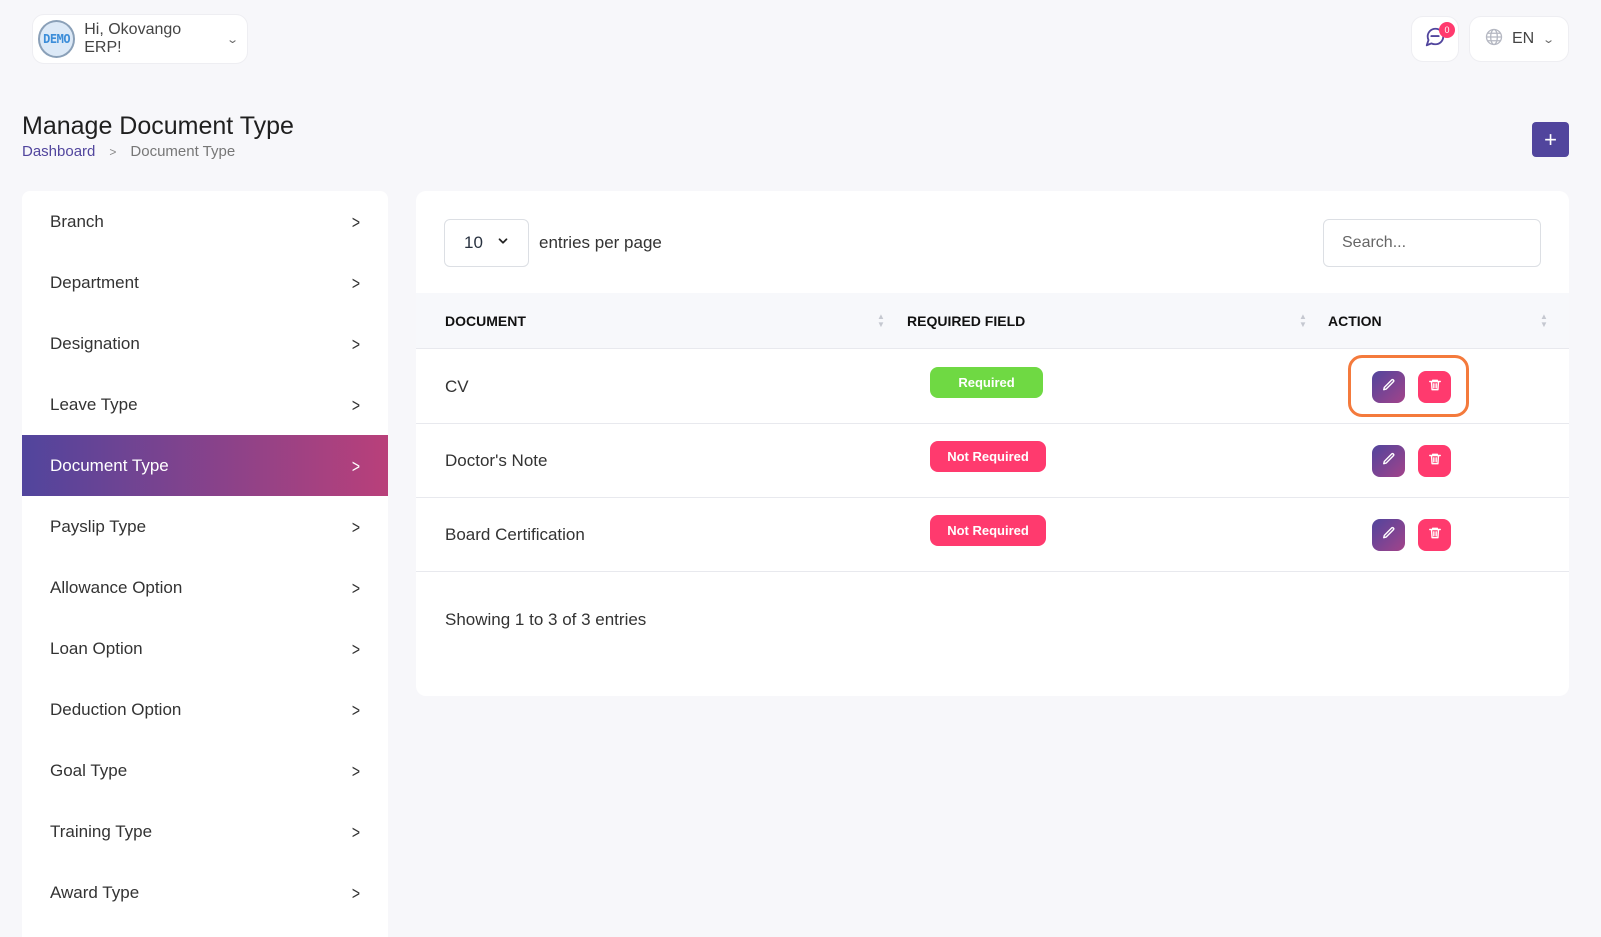 The image size is (1601, 937). I want to click on notification-badge: 0, so click(1447, 30).